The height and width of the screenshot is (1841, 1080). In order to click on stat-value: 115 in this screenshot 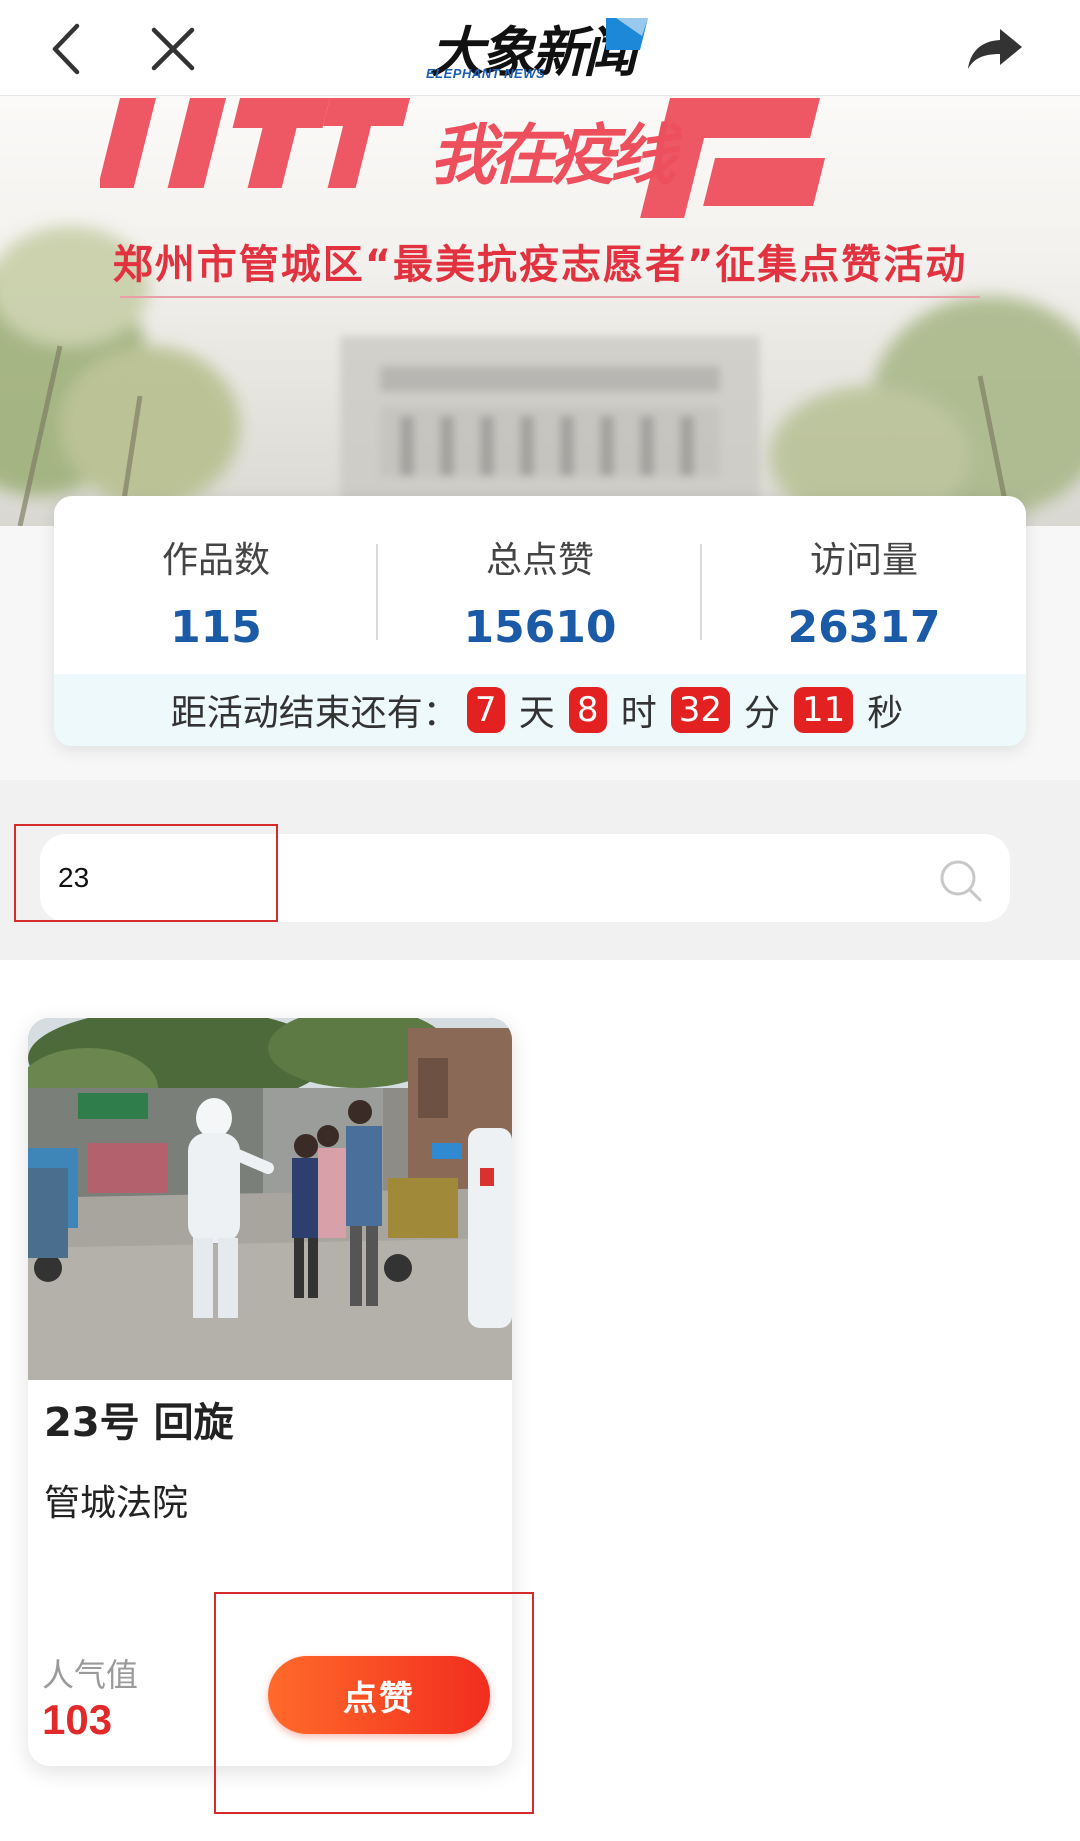, I will do `click(216, 627)`.